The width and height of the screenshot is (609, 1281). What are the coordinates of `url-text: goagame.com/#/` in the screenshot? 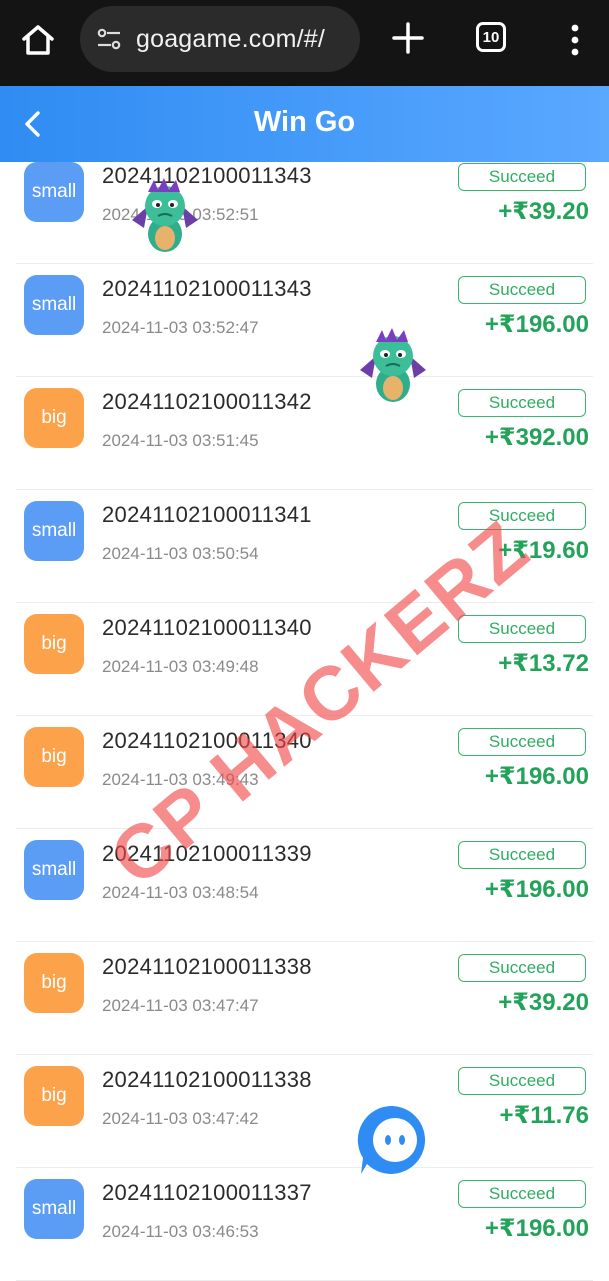 It's located at (230, 39).